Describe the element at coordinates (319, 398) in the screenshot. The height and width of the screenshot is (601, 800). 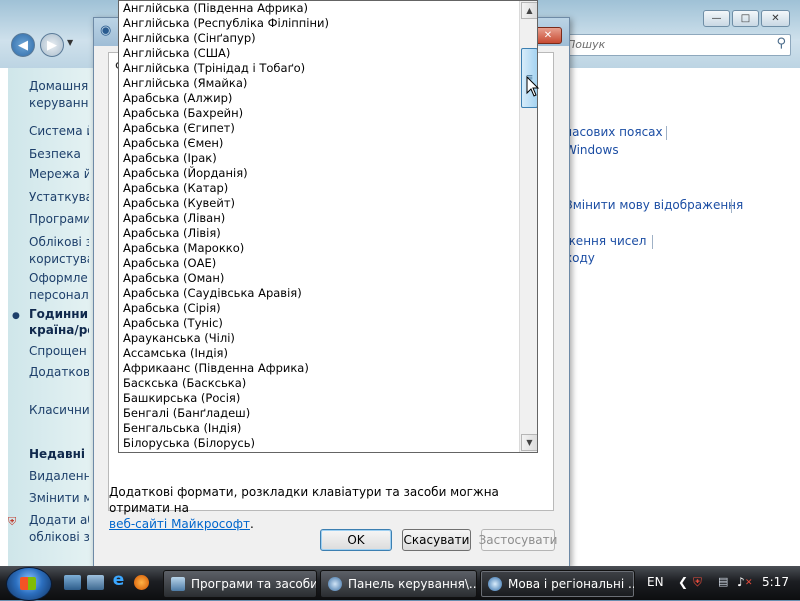
I see `dropdown-option: Башкирська (Росія)` at that location.